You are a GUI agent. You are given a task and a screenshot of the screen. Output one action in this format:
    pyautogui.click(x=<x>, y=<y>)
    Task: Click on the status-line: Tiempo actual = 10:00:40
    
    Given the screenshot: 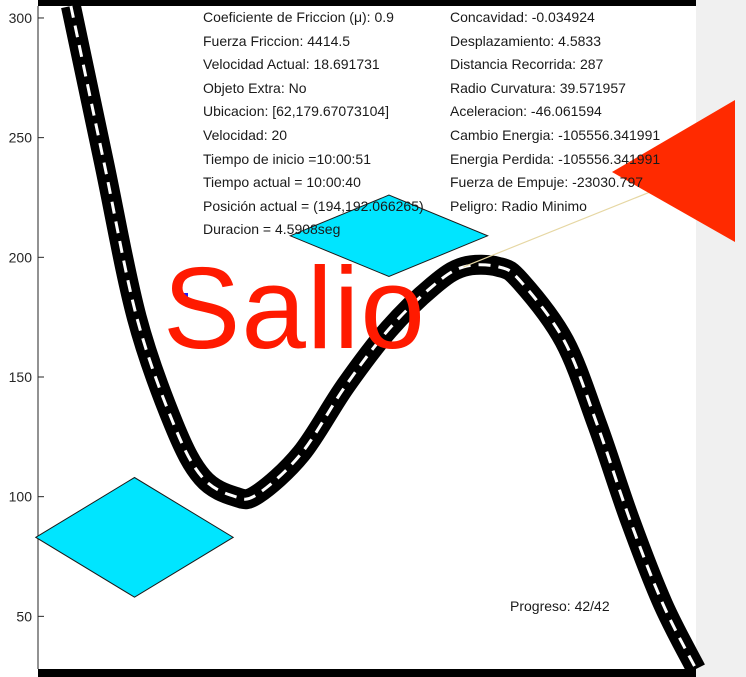 What is the action you would take?
    pyautogui.click(x=282, y=182)
    